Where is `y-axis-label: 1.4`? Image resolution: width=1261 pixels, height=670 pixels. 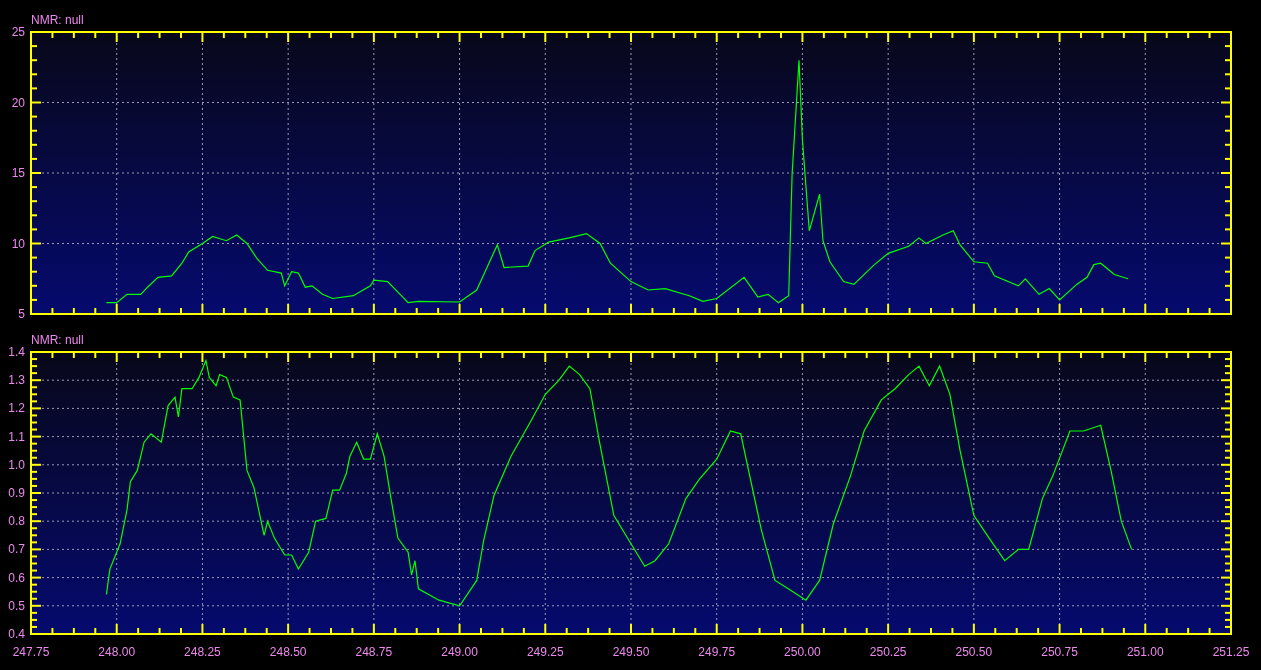
y-axis-label: 1.4 is located at coordinates (16, 352).